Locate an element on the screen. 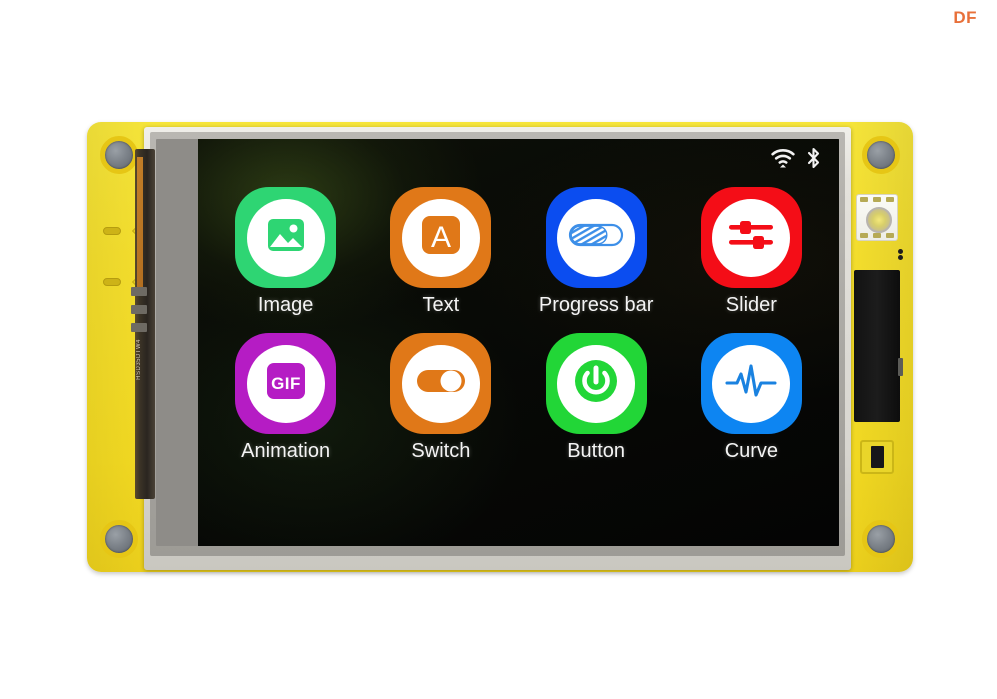  app-tile-slider is located at coordinates (751, 237).